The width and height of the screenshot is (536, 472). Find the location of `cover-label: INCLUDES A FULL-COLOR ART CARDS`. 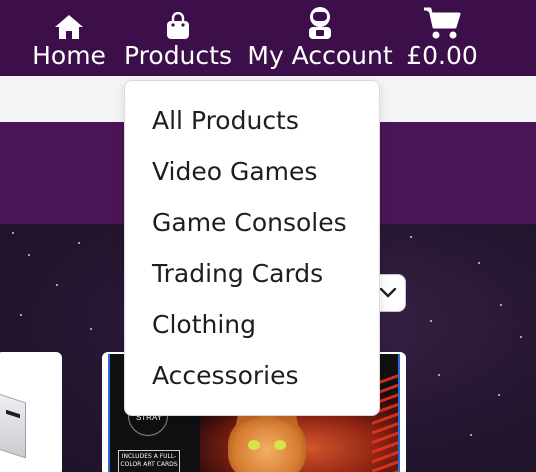

cover-label: INCLUDES A FULL-COLOR ART CARDS is located at coordinates (149, 461).